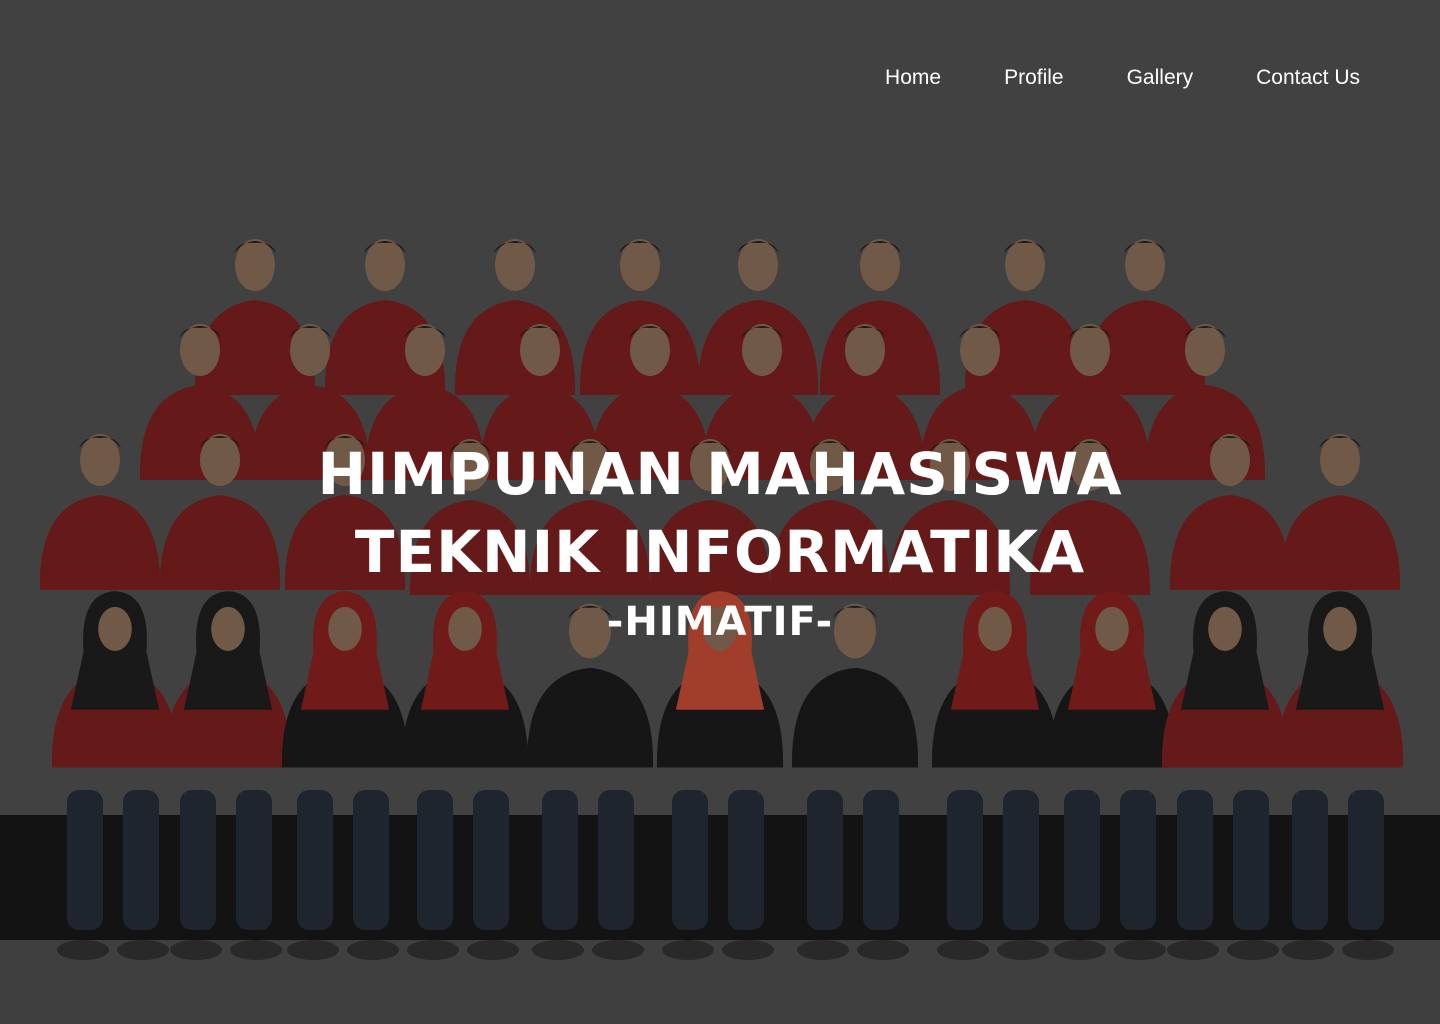  What do you see at coordinates (1034, 78) in the screenshot?
I see `nav-profile: Profile` at bounding box center [1034, 78].